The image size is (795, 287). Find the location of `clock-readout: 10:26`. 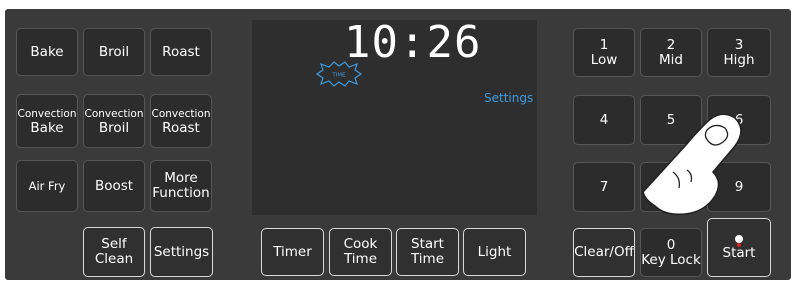

clock-readout: 10:26 is located at coordinates (413, 42).